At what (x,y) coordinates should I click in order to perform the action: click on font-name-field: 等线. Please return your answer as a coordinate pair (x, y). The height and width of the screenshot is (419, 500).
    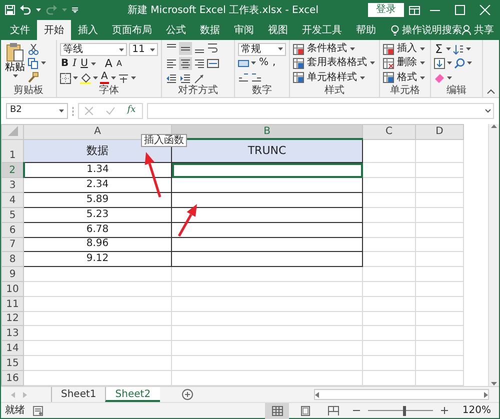
    Looking at the image, I should click on (94, 49).